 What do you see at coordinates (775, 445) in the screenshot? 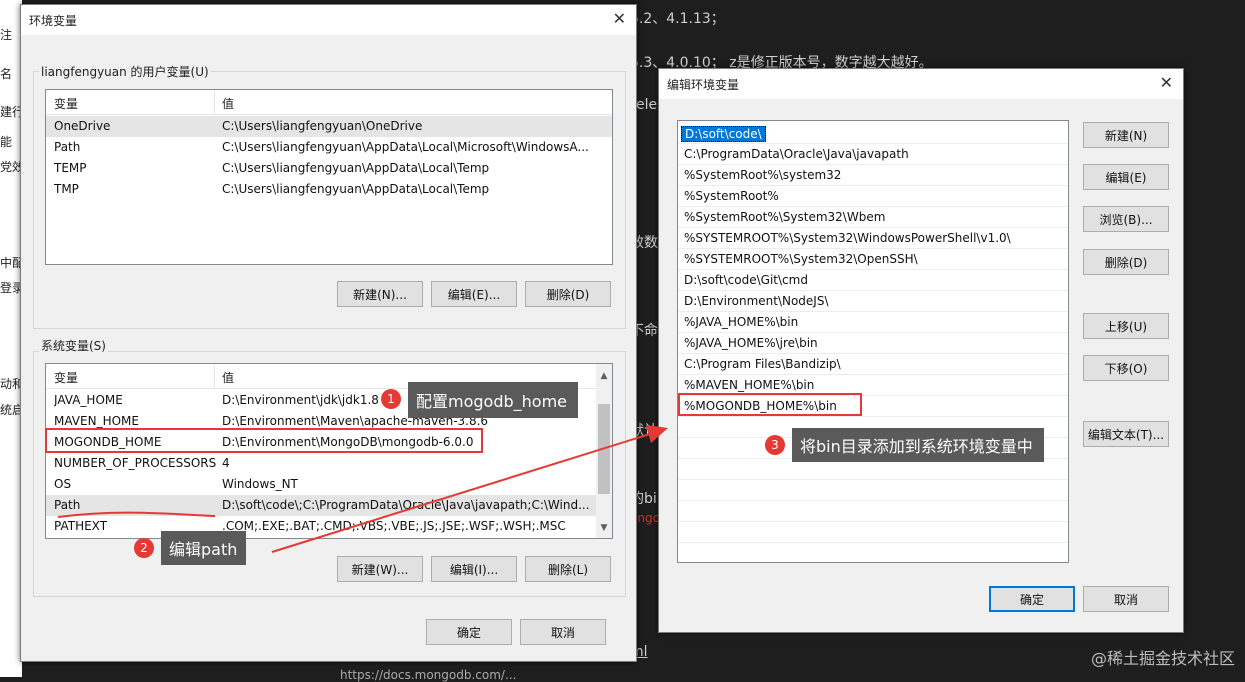
I see `step-badge: 3` at bounding box center [775, 445].